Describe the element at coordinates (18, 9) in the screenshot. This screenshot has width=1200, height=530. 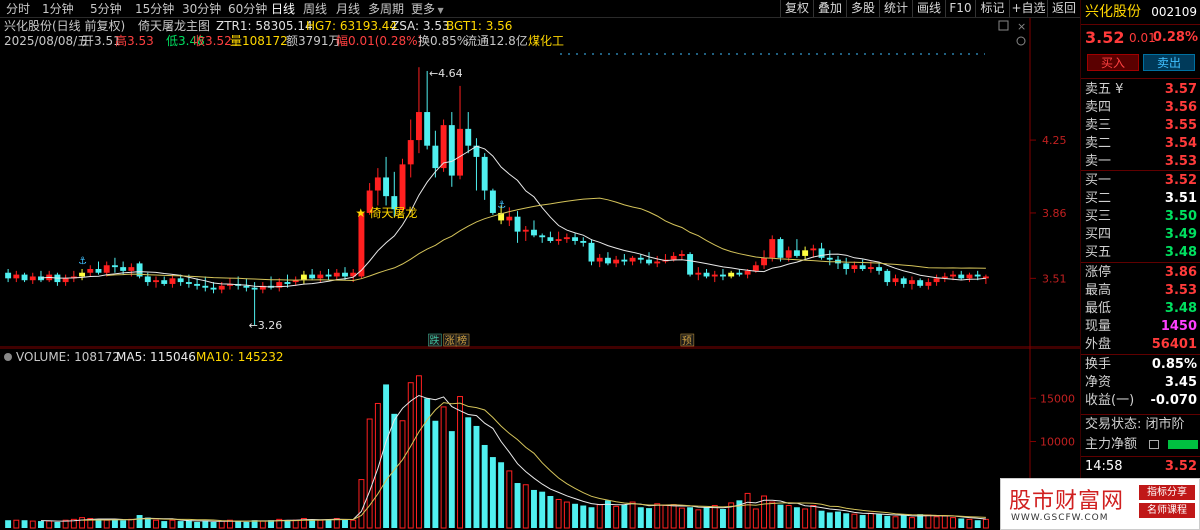
I see `tab-timeframe-0: 分时` at that location.